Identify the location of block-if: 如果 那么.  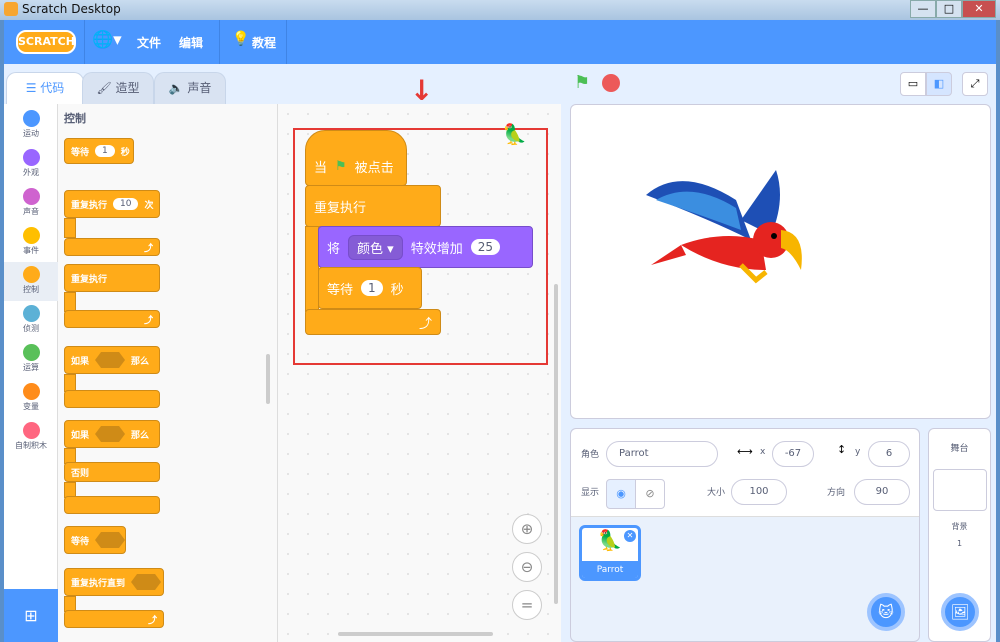
(112, 360).